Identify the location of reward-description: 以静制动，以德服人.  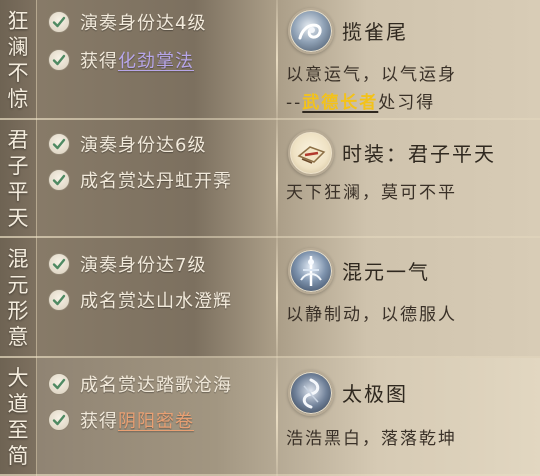
(371, 315).